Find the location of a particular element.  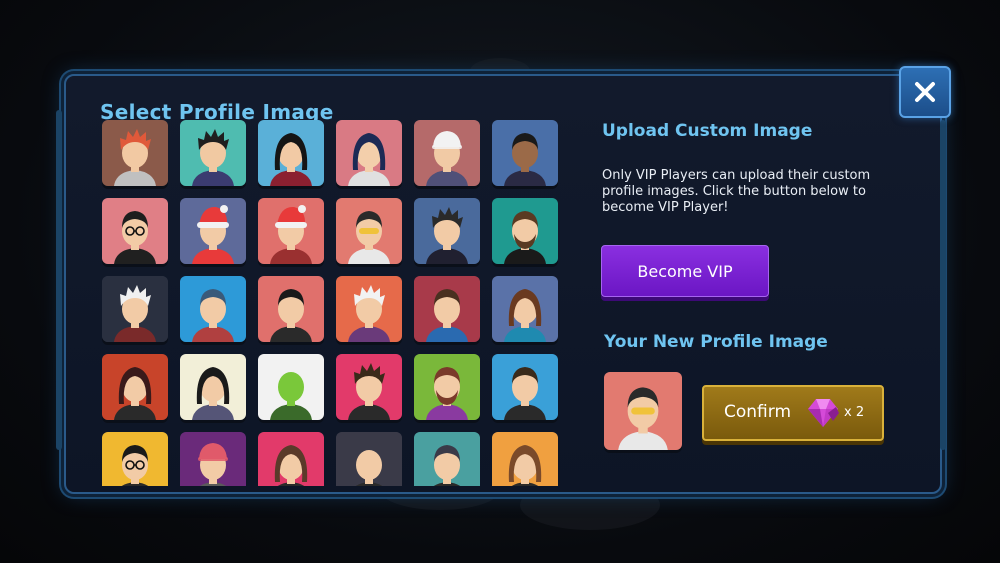

close-icon is located at coordinates (925, 92).